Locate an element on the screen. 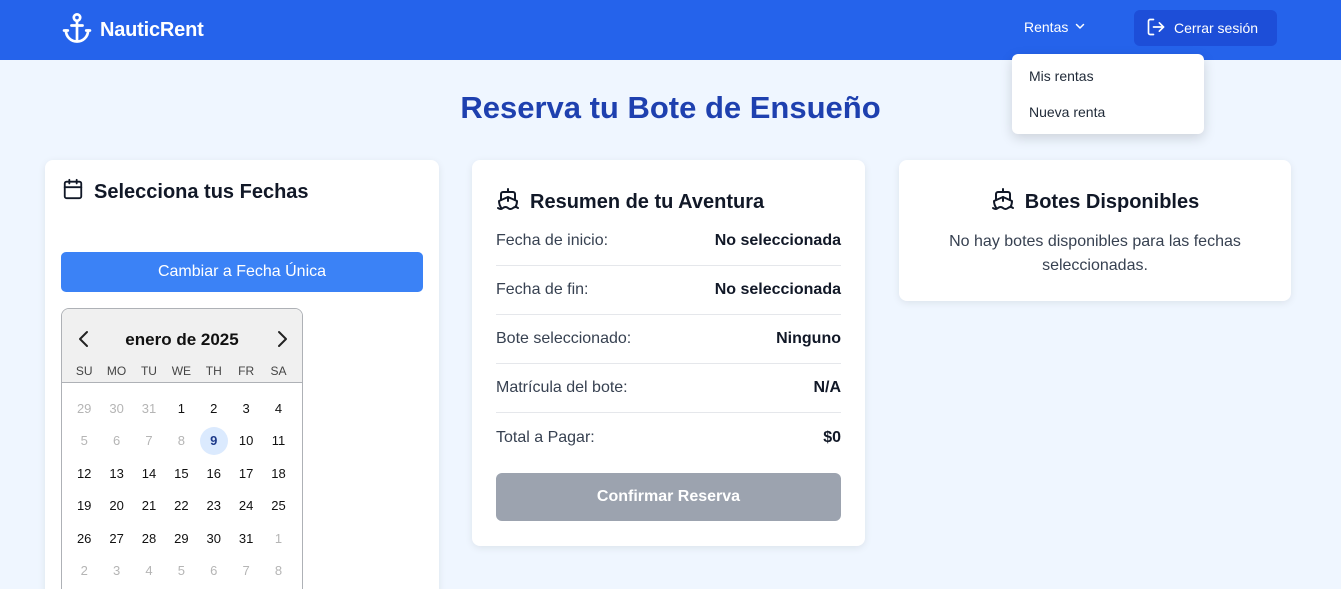 The height and width of the screenshot is (589, 1341). calendar-day: 20 is located at coordinates (116, 506).